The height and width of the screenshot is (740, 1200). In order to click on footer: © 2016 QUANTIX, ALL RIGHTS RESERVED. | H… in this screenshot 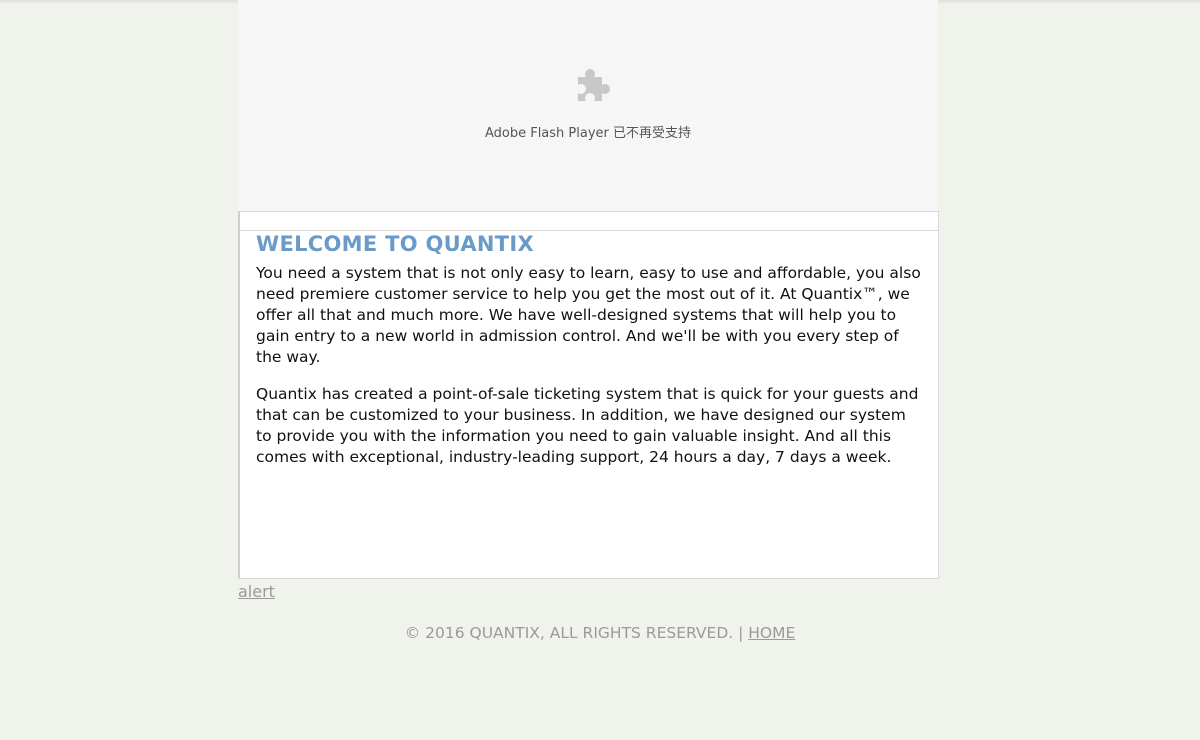, I will do `click(600, 633)`.